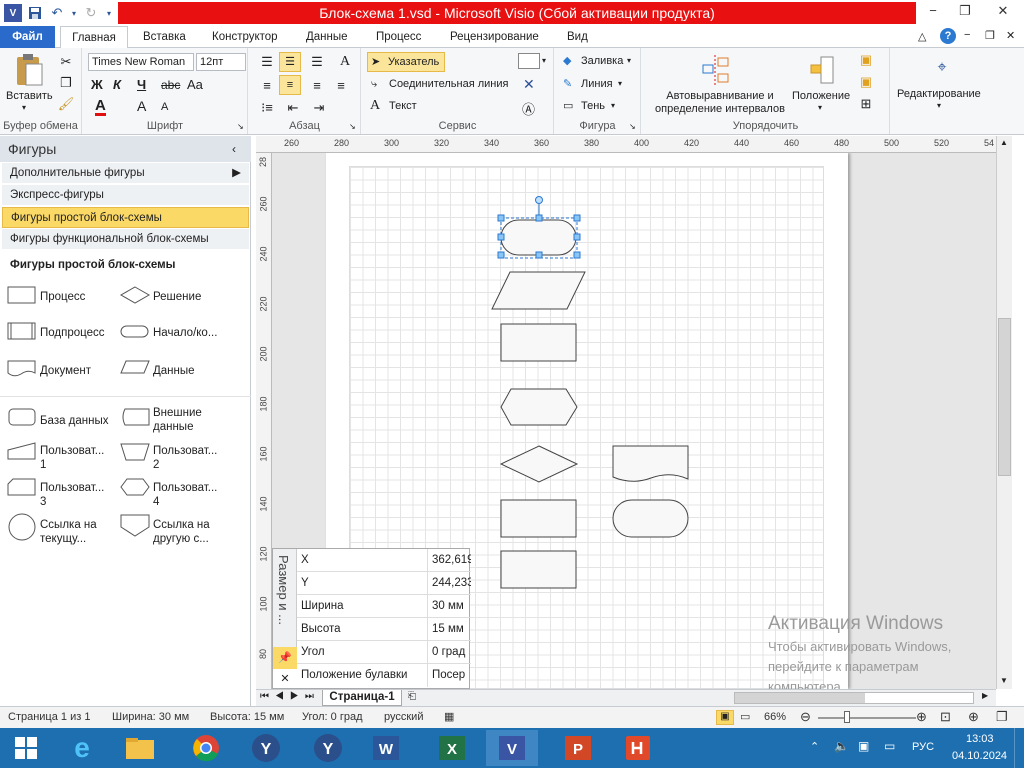 The width and height of the screenshot is (1024, 768). What do you see at coordinates (449, 629) in the screenshot?
I see `size-row-value: 15 мм` at bounding box center [449, 629].